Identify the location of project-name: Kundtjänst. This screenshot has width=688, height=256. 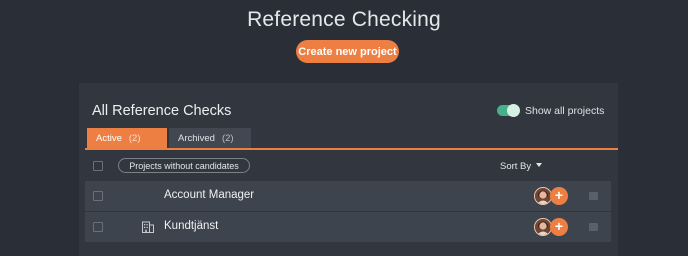
(191, 226).